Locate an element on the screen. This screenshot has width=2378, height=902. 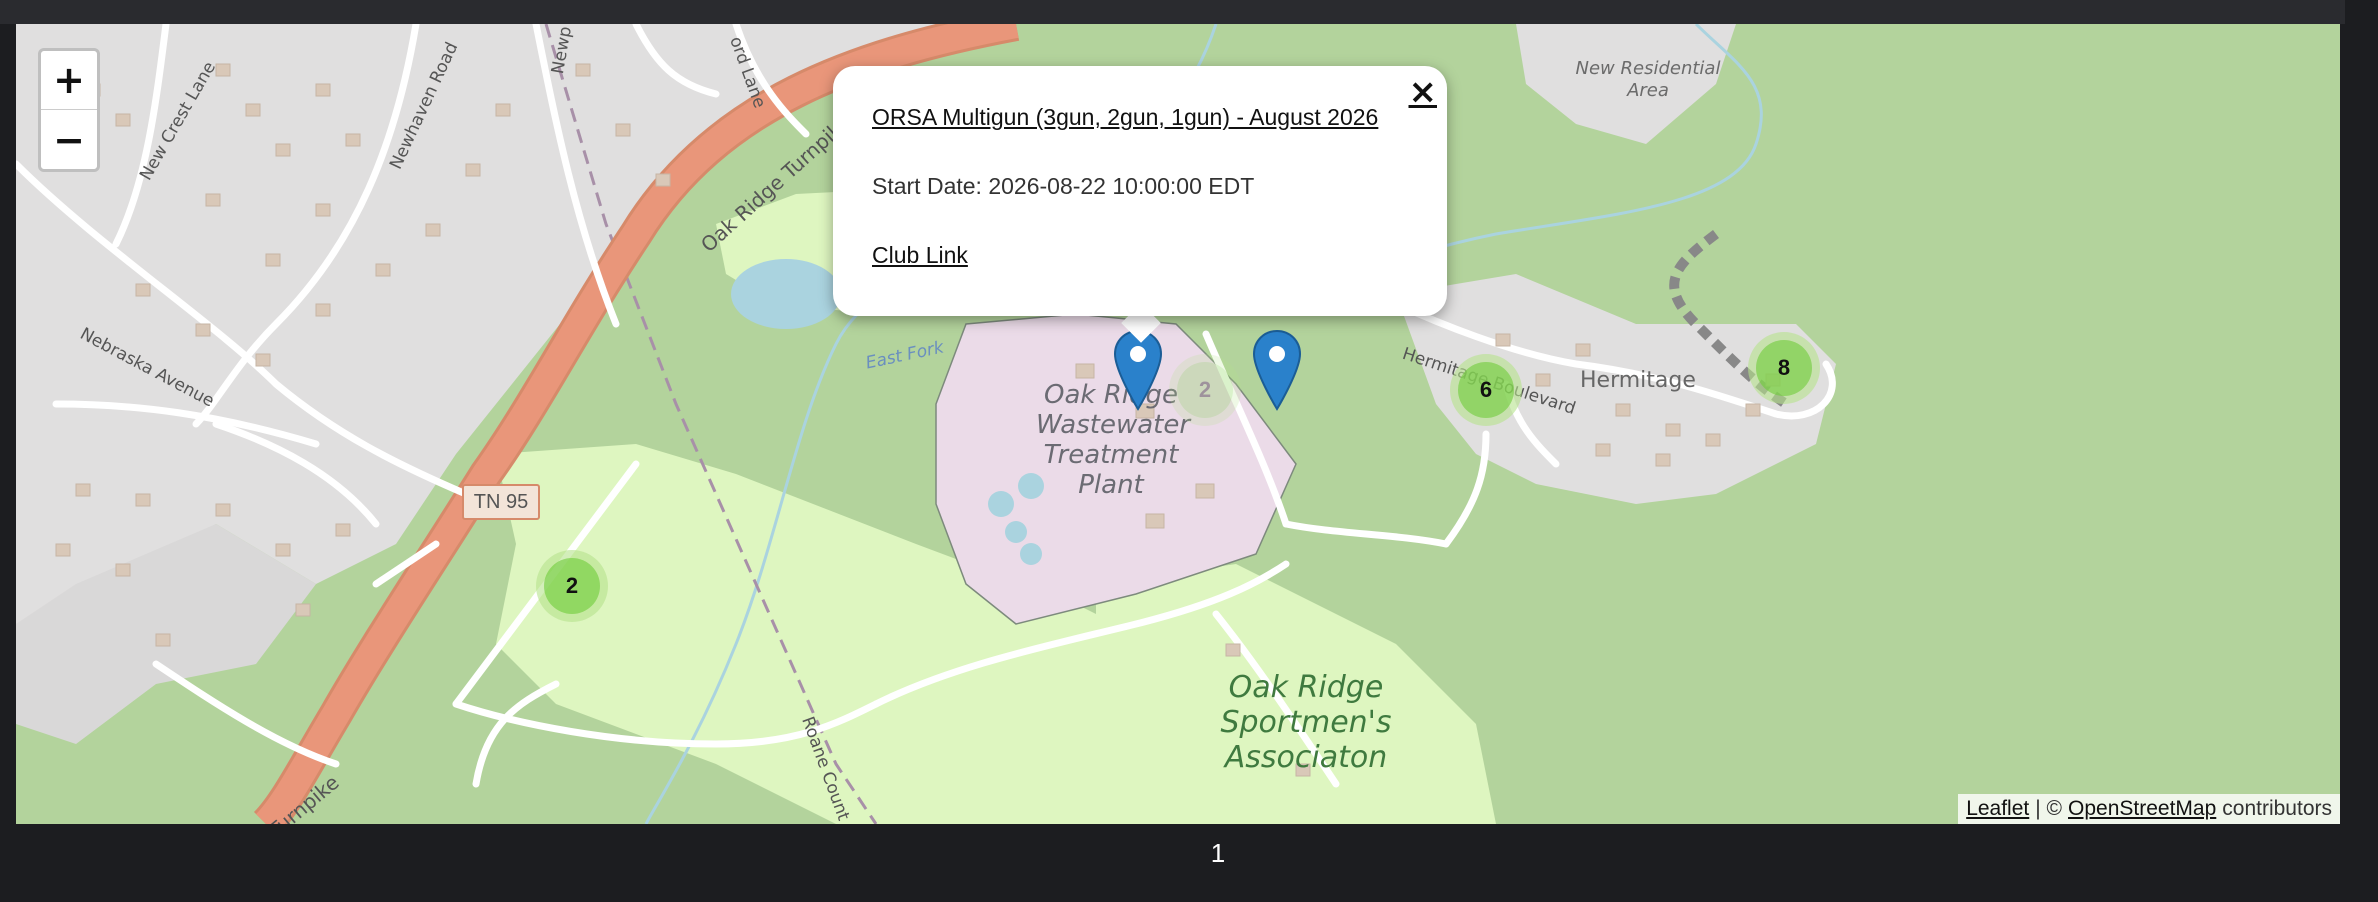
top-bar is located at coordinates (1172, 12).